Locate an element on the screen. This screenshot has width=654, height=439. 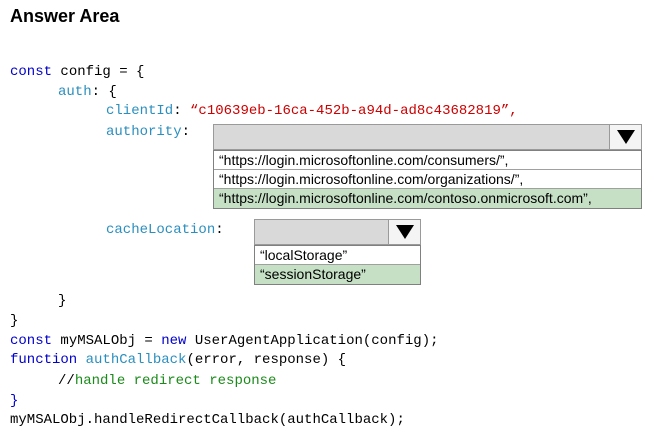
cachelocation-property: cacheLocation is located at coordinates (161, 230).